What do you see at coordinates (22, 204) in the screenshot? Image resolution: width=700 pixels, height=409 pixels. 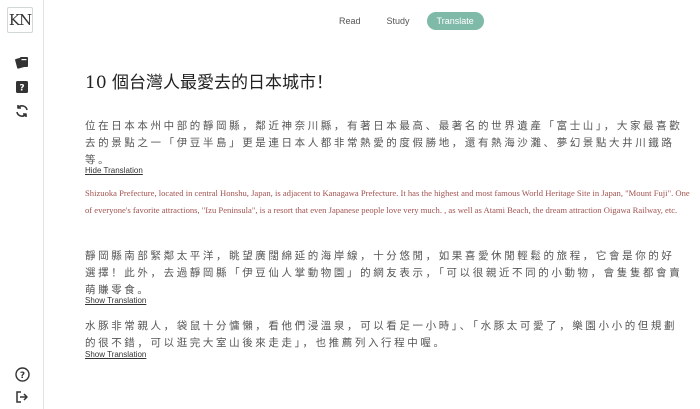 I see `sidebar: KN ? ?` at bounding box center [22, 204].